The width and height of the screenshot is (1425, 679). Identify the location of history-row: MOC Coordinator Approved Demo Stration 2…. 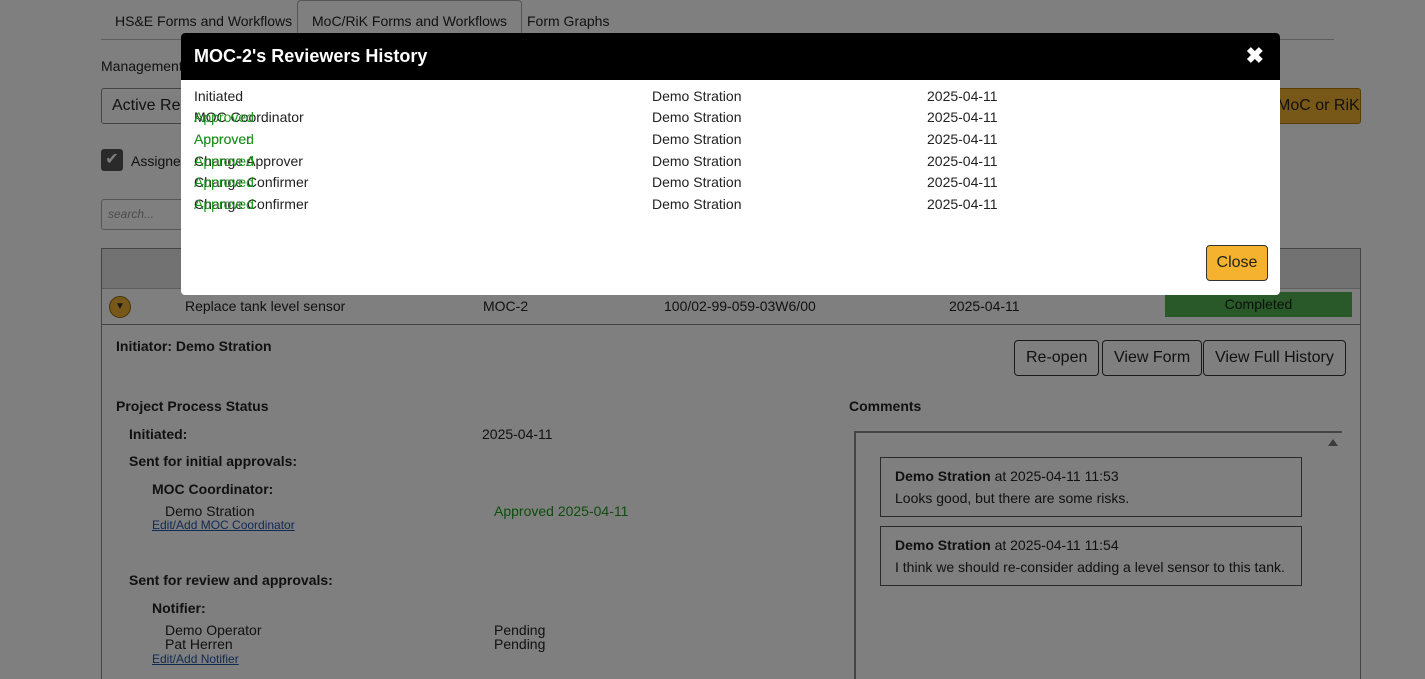
(730, 119).